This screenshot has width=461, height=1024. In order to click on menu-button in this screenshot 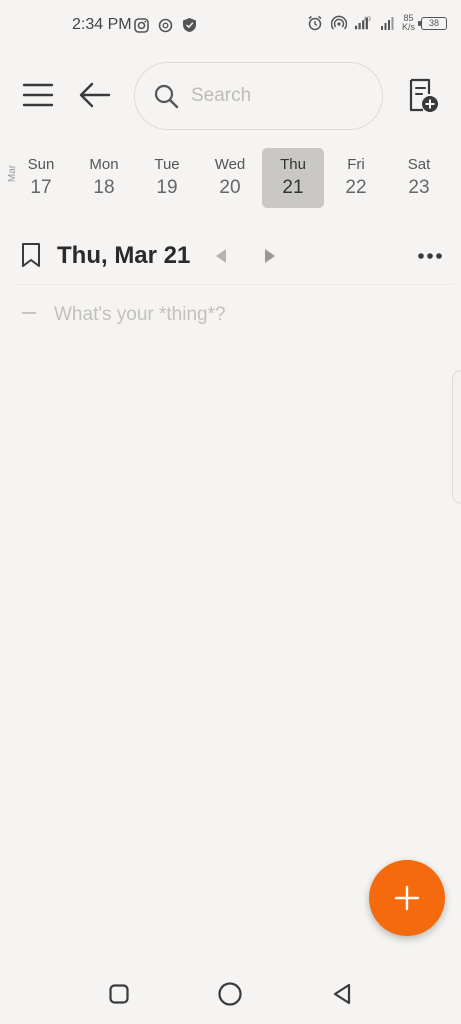, I will do `click(38, 95)`.